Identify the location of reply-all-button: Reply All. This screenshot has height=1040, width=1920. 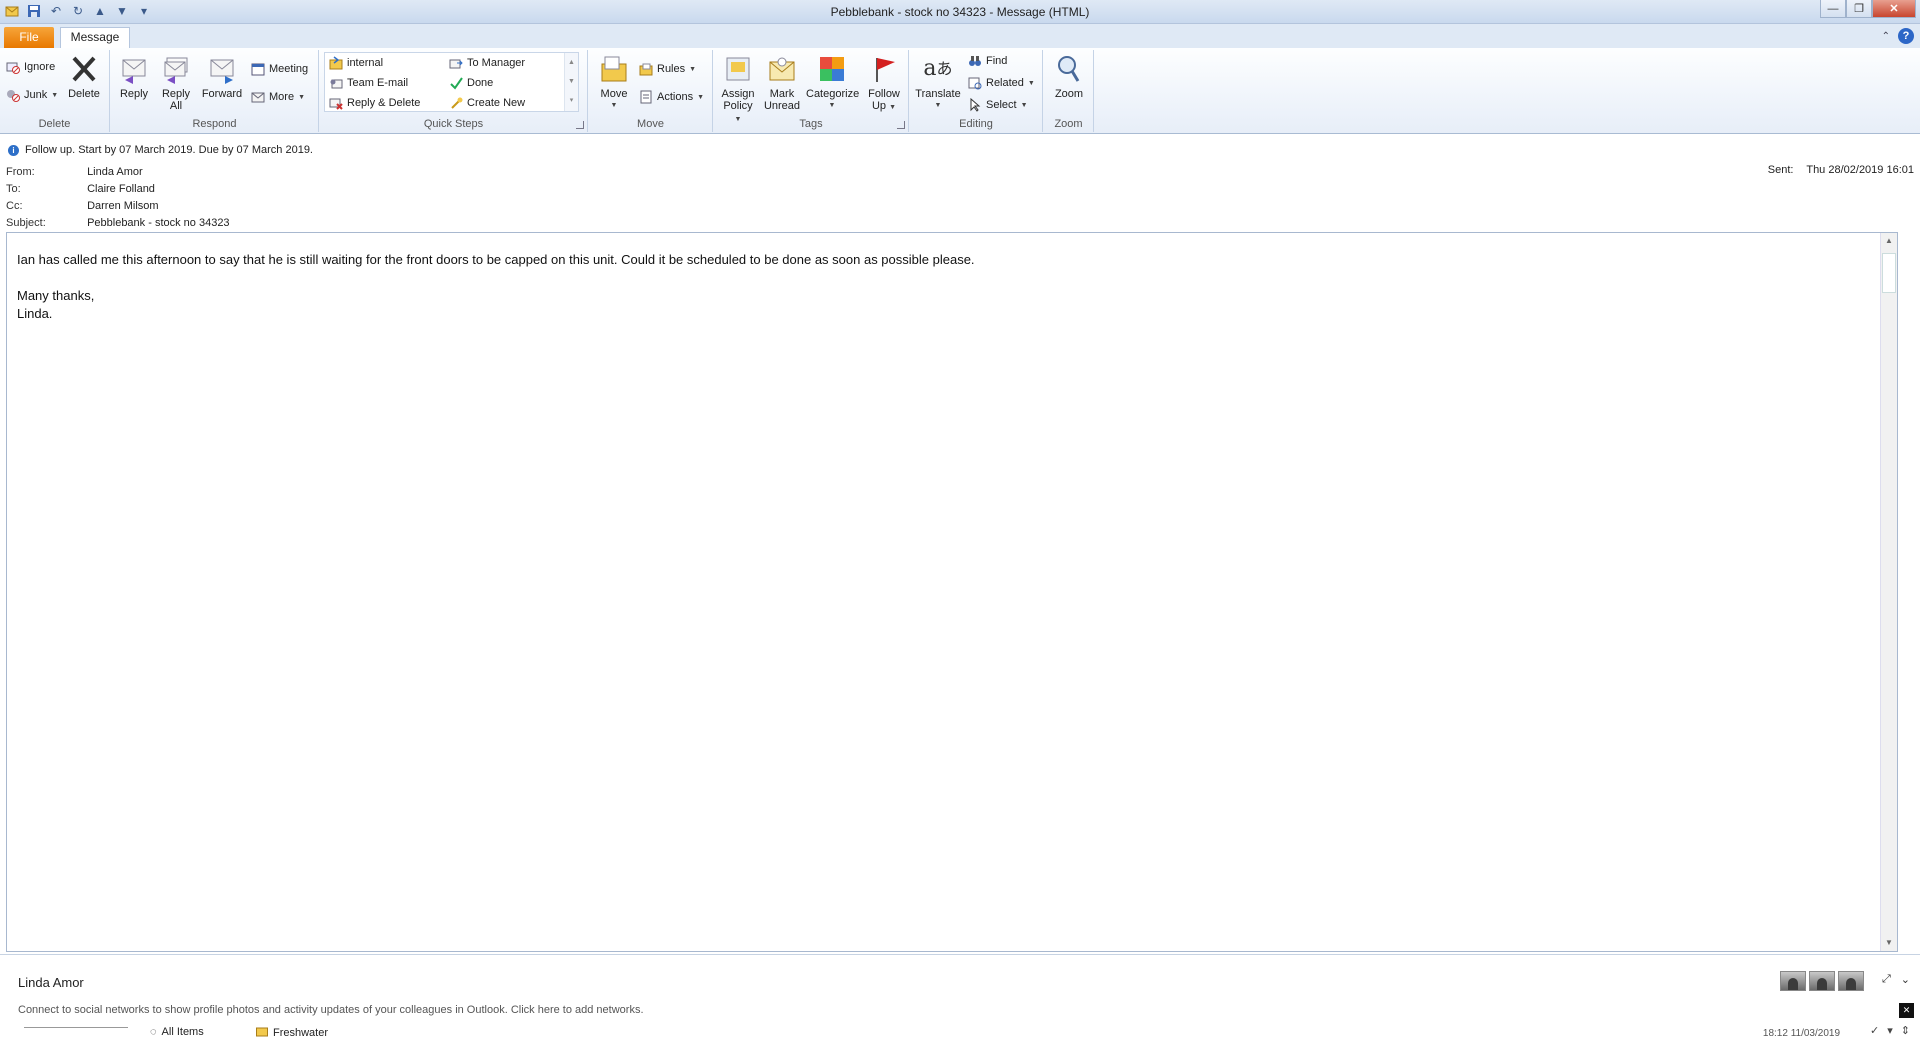
(176, 83).